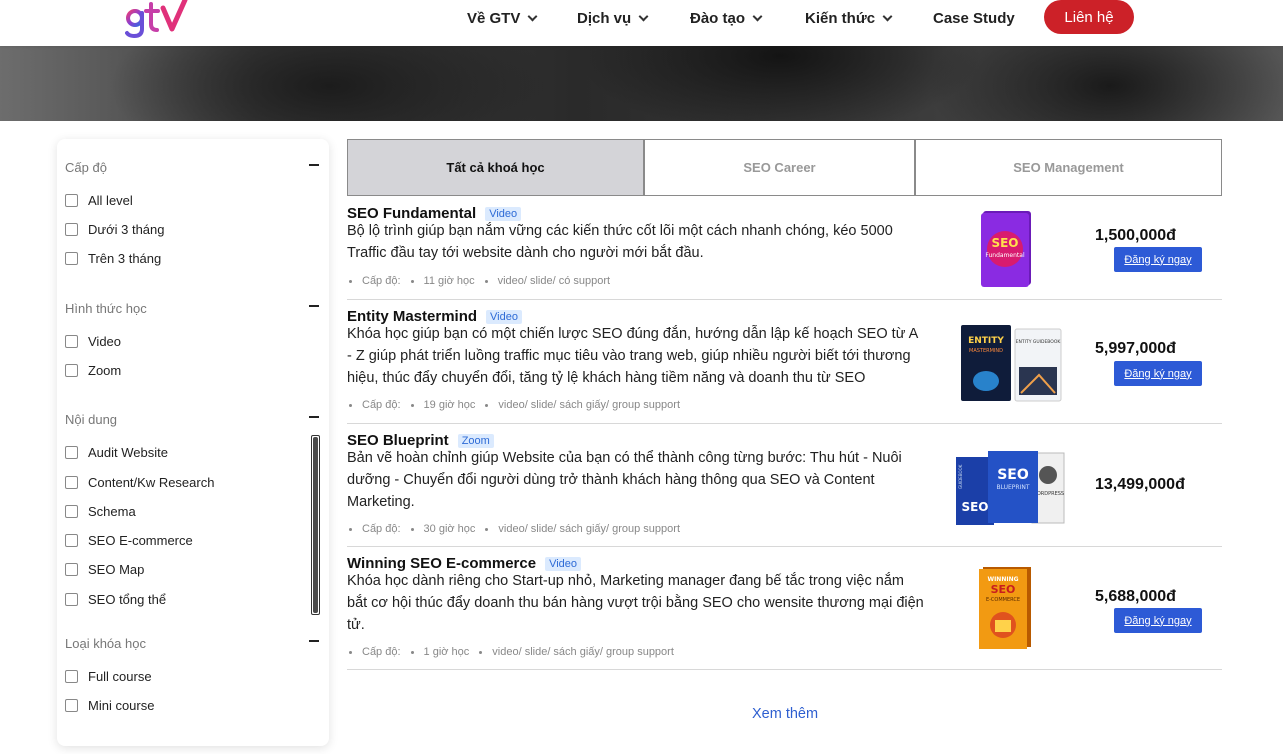  Describe the element at coordinates (1005, 255) in the screenshot. I see `thumb-fundamental-label: Fundamental` at that location.